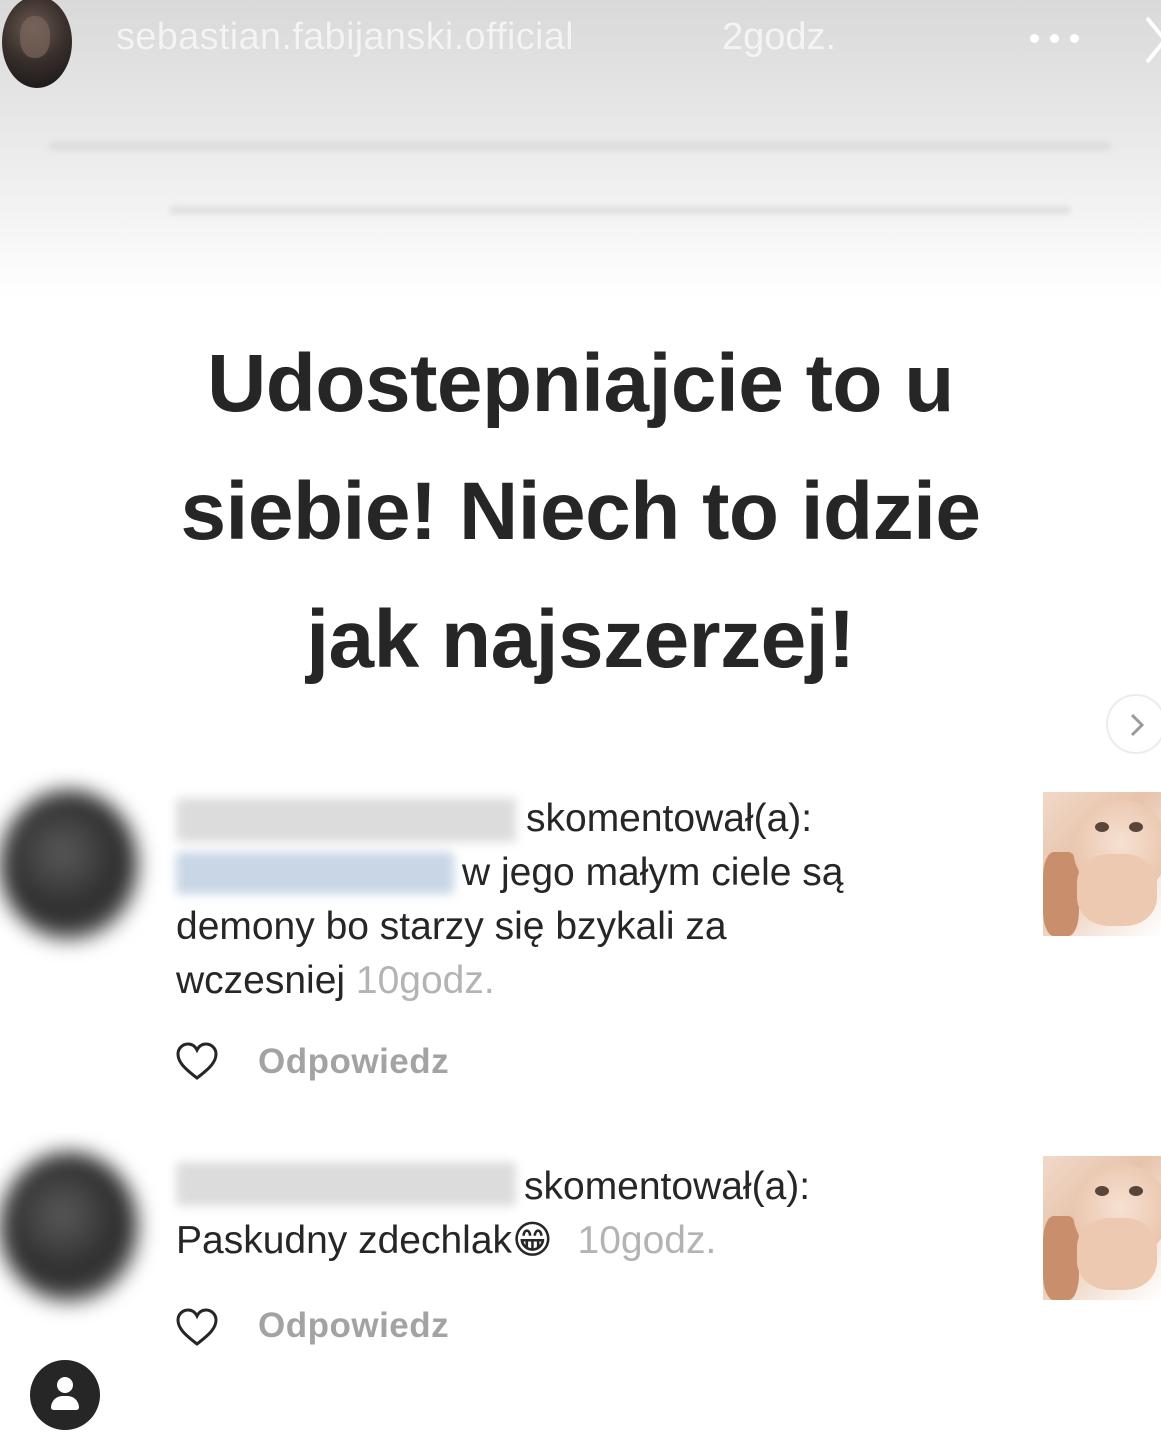 Image resolution: width=1161 pixels, height=1440 pixels. Describe the element at coordinates (364, 1240) in the screenshot. I see `comment-body-text: Paskudny zdechlak😁` at that location.